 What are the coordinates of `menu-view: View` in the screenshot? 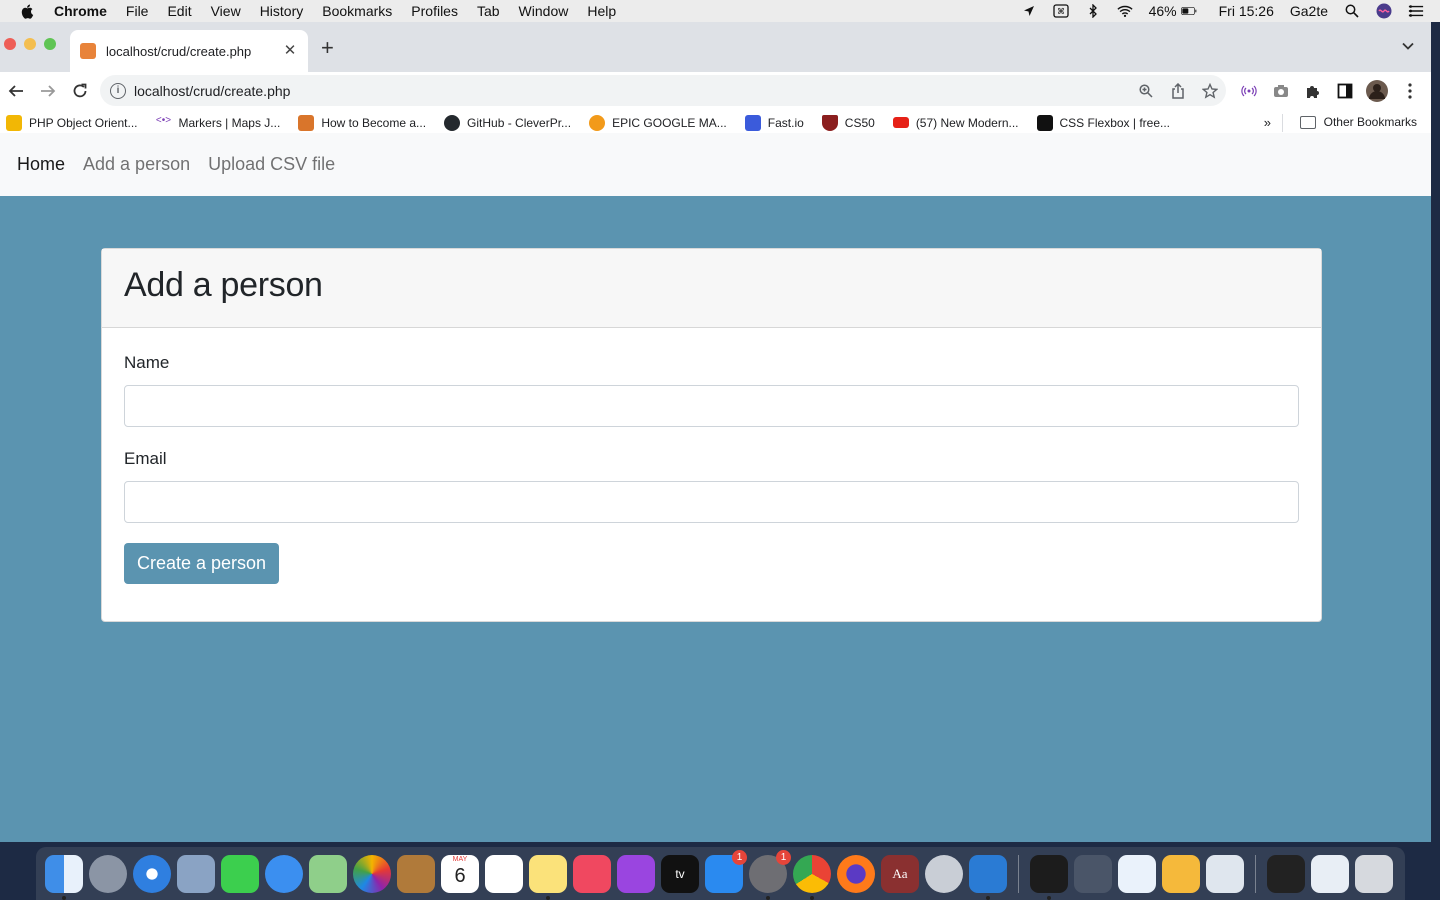 It's located at (226, 11).